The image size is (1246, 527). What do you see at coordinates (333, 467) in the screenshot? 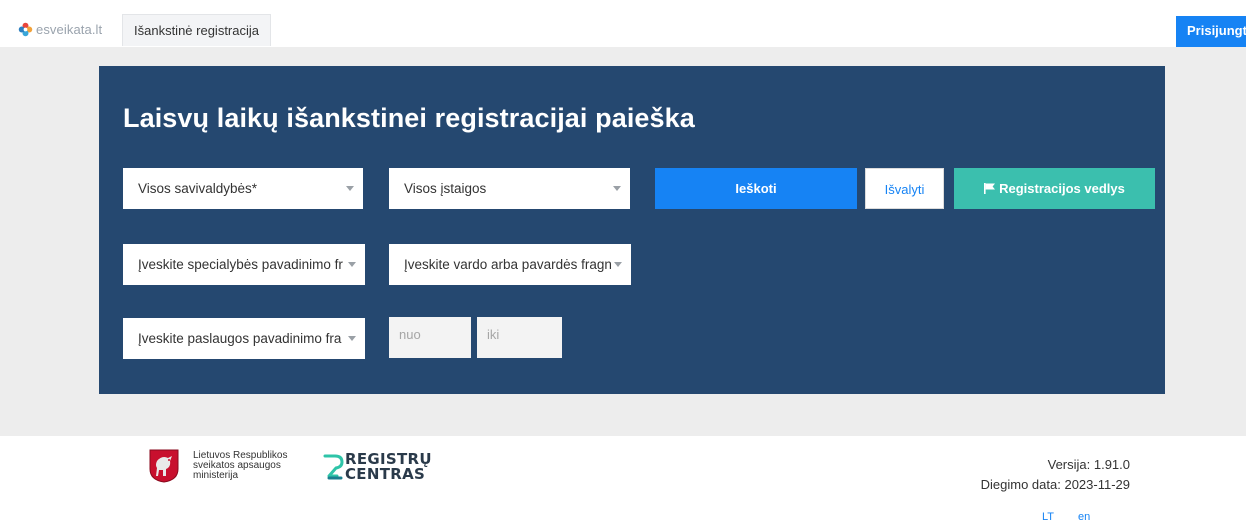
I see `registru-centras-logo-icon` at bounding box center [333, 467].